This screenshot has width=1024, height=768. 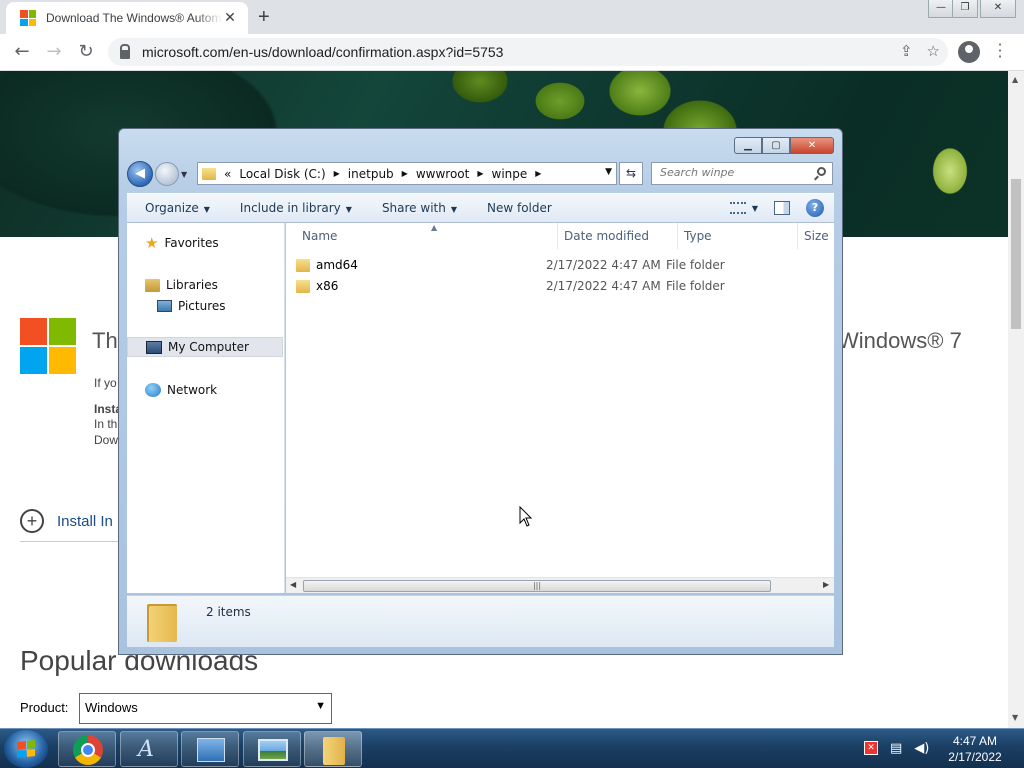 What do you see at coordinates (205, 306) in the screenshot?
I see `nav-item-pictures: Pictures` at bounding box center [205, 306].